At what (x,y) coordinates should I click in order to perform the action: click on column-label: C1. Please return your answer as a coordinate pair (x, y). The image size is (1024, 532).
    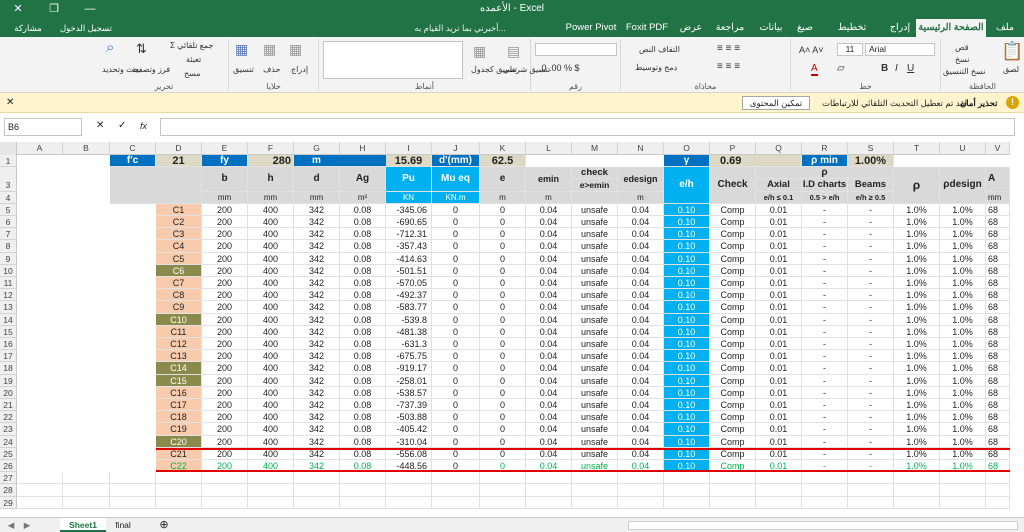
    Looking at the image, I should click on (179, 209).